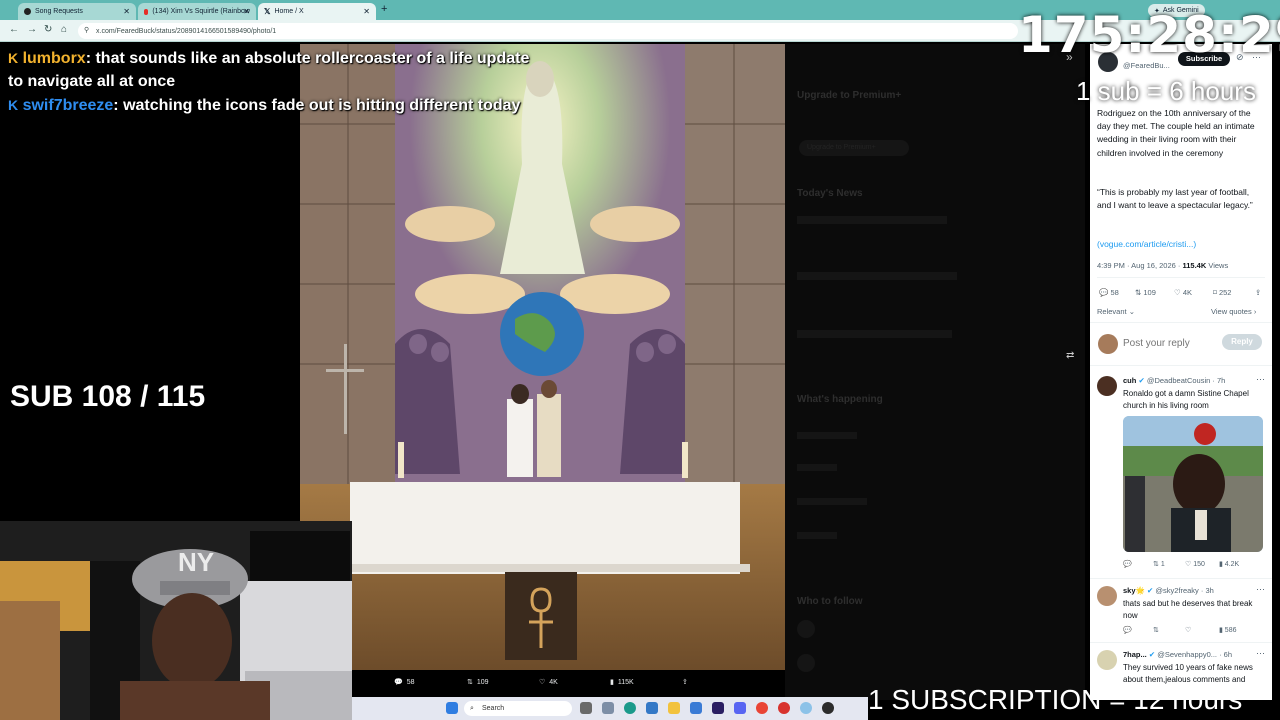 This screenshot has height=720, width=1280. What do you see at coordinates (1233, 311) in the screenshot?
I see `view-quotes-link: View quotes ›` at bounding box center [1233, 311].